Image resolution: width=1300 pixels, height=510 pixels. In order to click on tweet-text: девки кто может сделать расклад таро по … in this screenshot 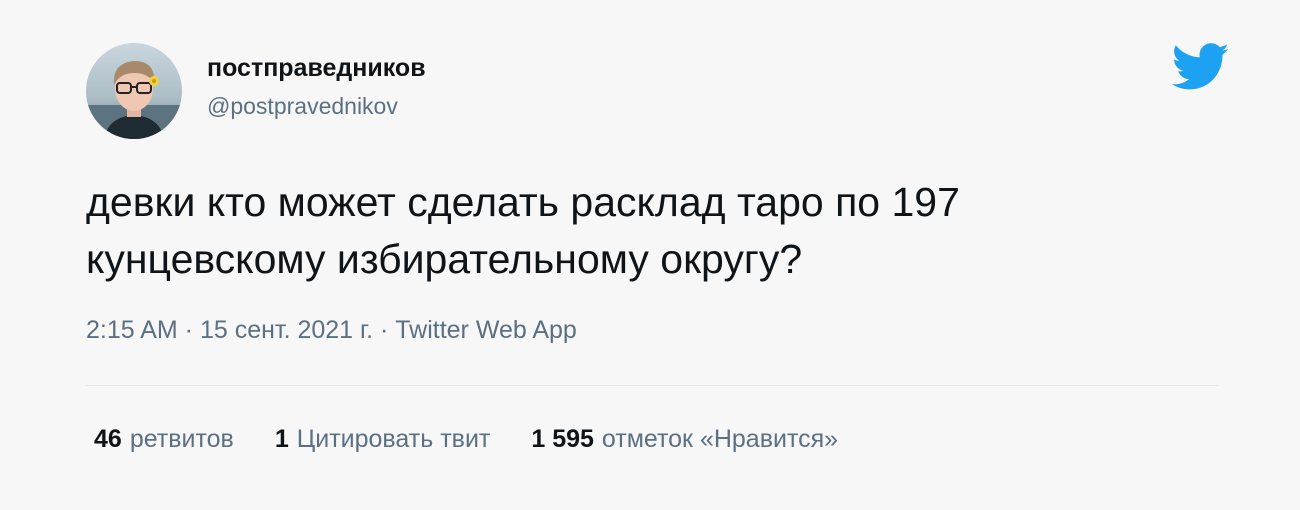, I will do `click(523, 230)`.